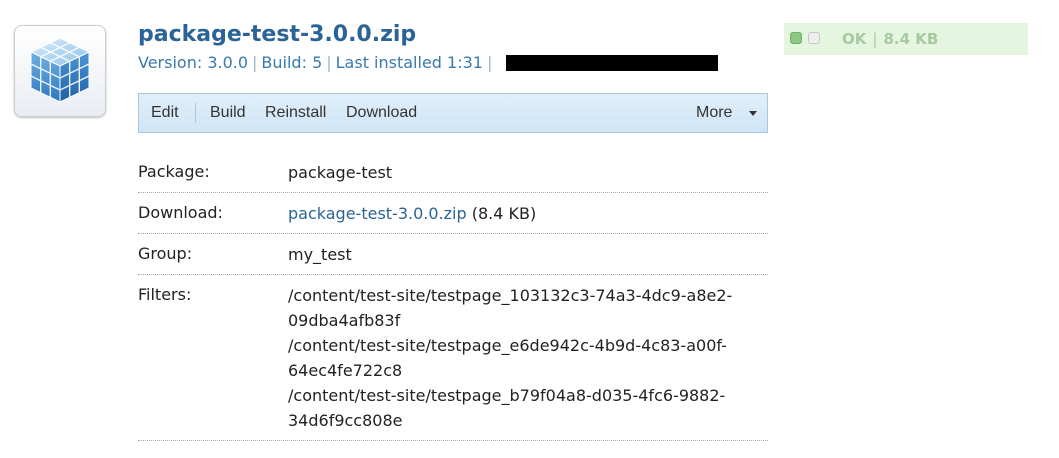 The height and width of the screenshot is (458, 1059). Describe the element at coordinates (911, 39) in the screenshot. I see `status-size: 8.4 KB` at that location.